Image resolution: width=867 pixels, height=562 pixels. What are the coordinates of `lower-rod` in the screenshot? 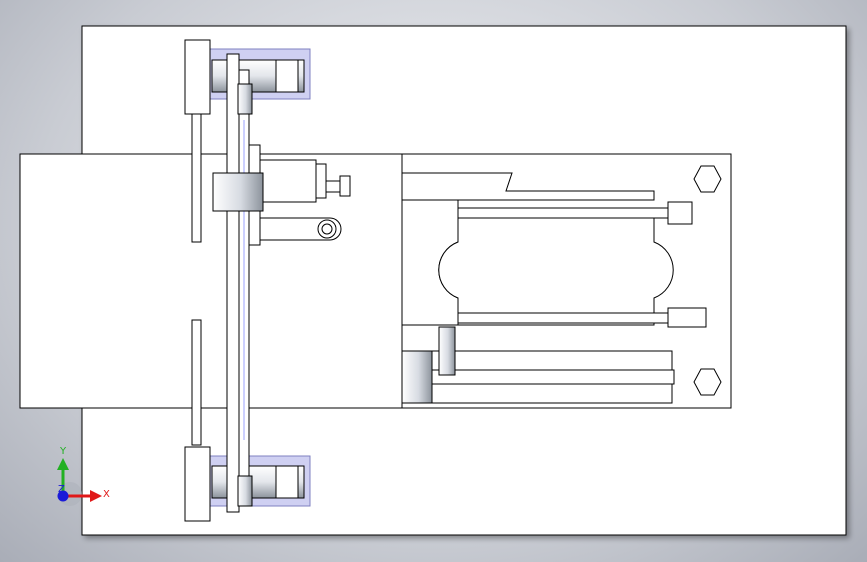 It's located at (563, 318).